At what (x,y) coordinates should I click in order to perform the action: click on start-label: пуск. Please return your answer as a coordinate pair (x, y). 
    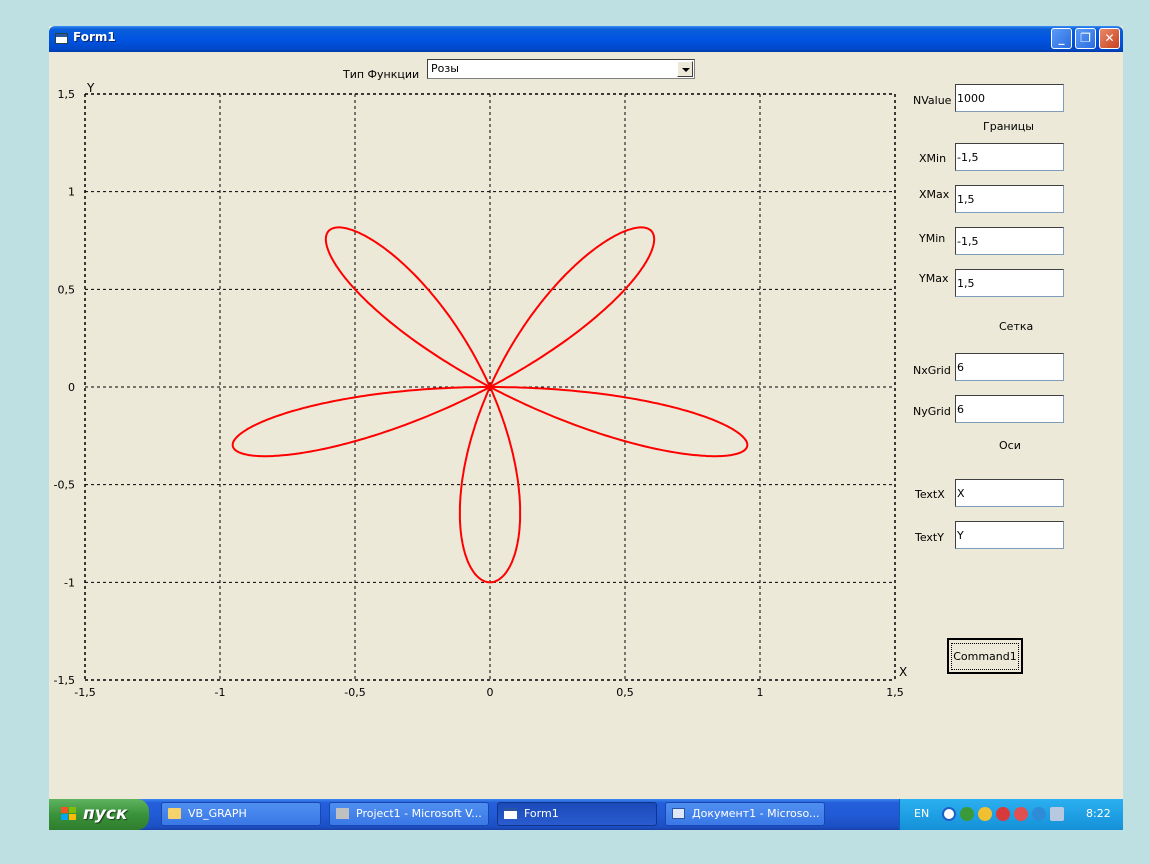
    Looking at the image, I should click on (105, 814).